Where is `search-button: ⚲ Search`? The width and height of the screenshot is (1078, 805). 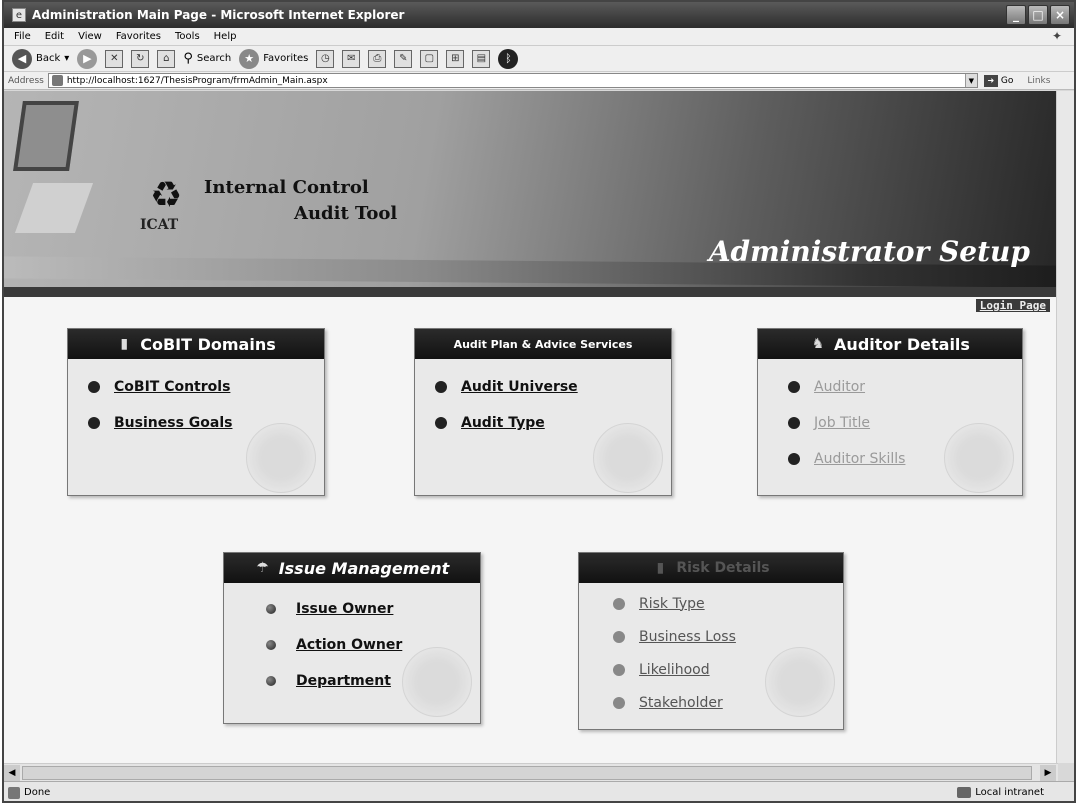
search-button: ⚲ Search is located at coordinates (207, 58).